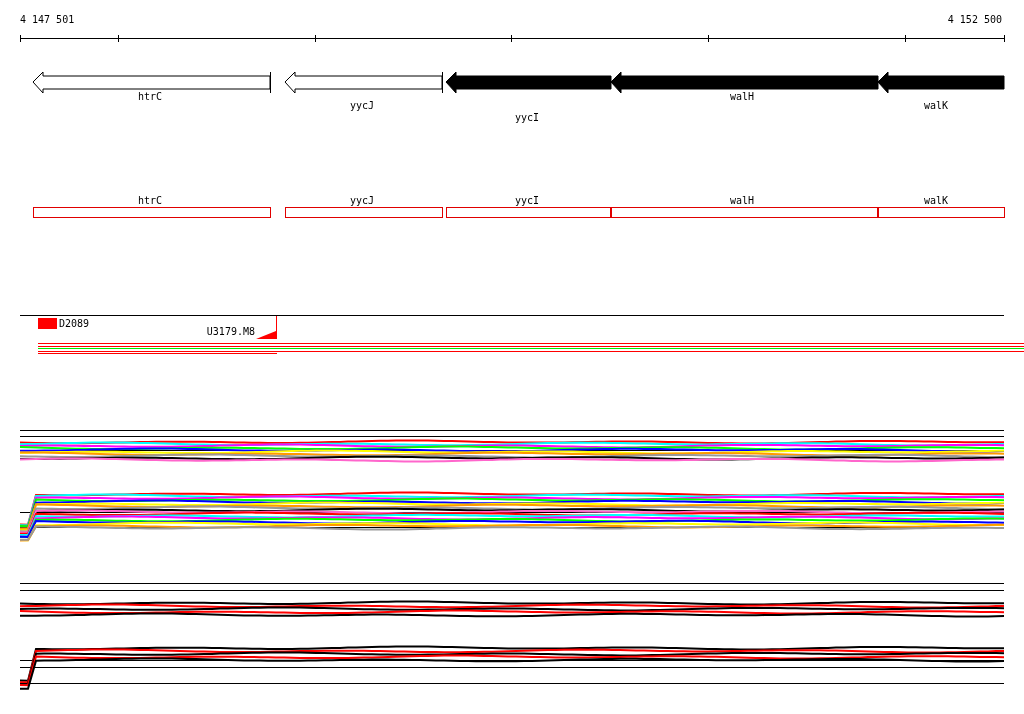 The image size is (1024, 714). I want to click on gene-label: walK, so click(936, 105).